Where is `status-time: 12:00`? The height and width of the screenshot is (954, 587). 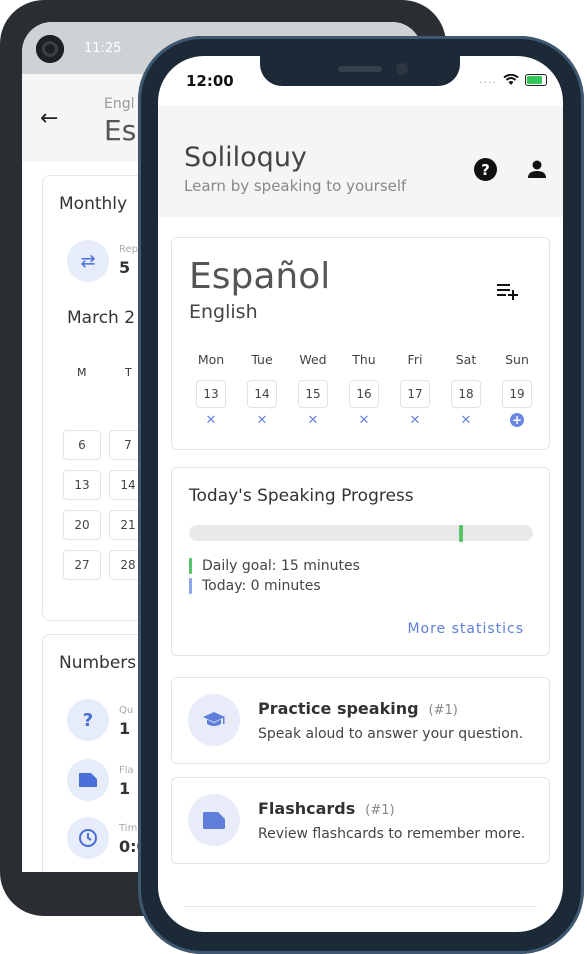
status-time: 12:00 is located at coordinates (210, 81).